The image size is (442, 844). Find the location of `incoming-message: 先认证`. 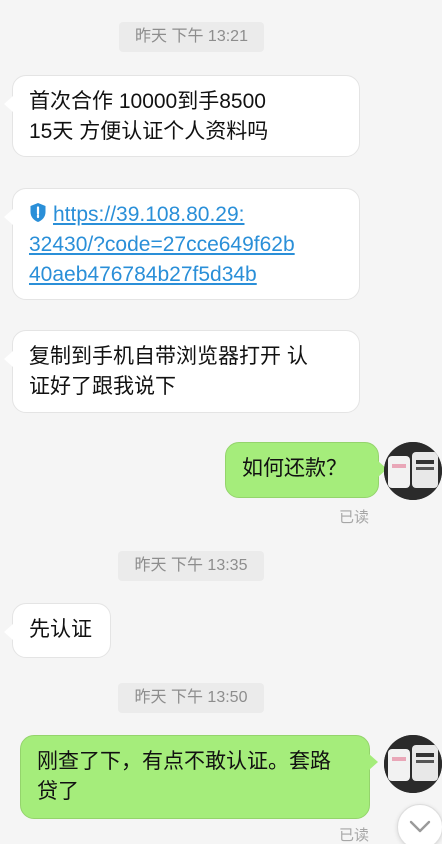

incoming-message: 先认证 is located at coordinates (57, 630).